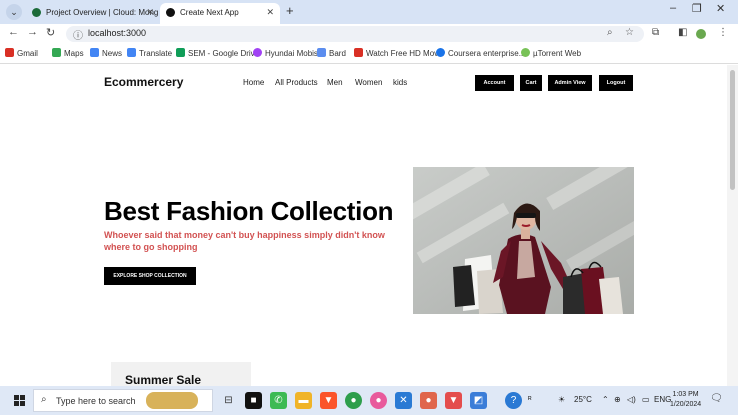 The height and width of the screenshot is (415, 738). Describe the element at coordinates (217, 53) in the screenshot. I see `bookmark-sem-google-drive: SEM - Google Drive` at that location.